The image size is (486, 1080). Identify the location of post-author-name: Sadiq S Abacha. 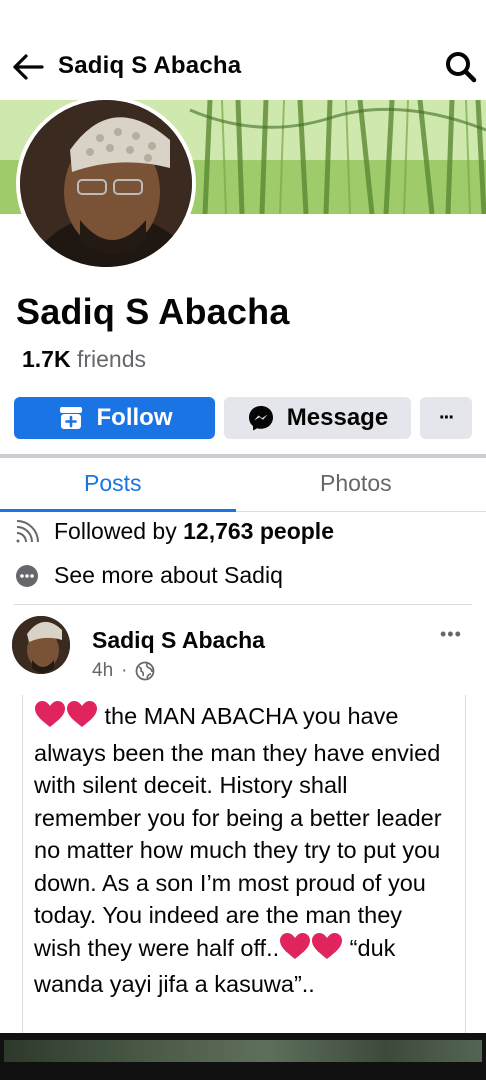
(178, 640).